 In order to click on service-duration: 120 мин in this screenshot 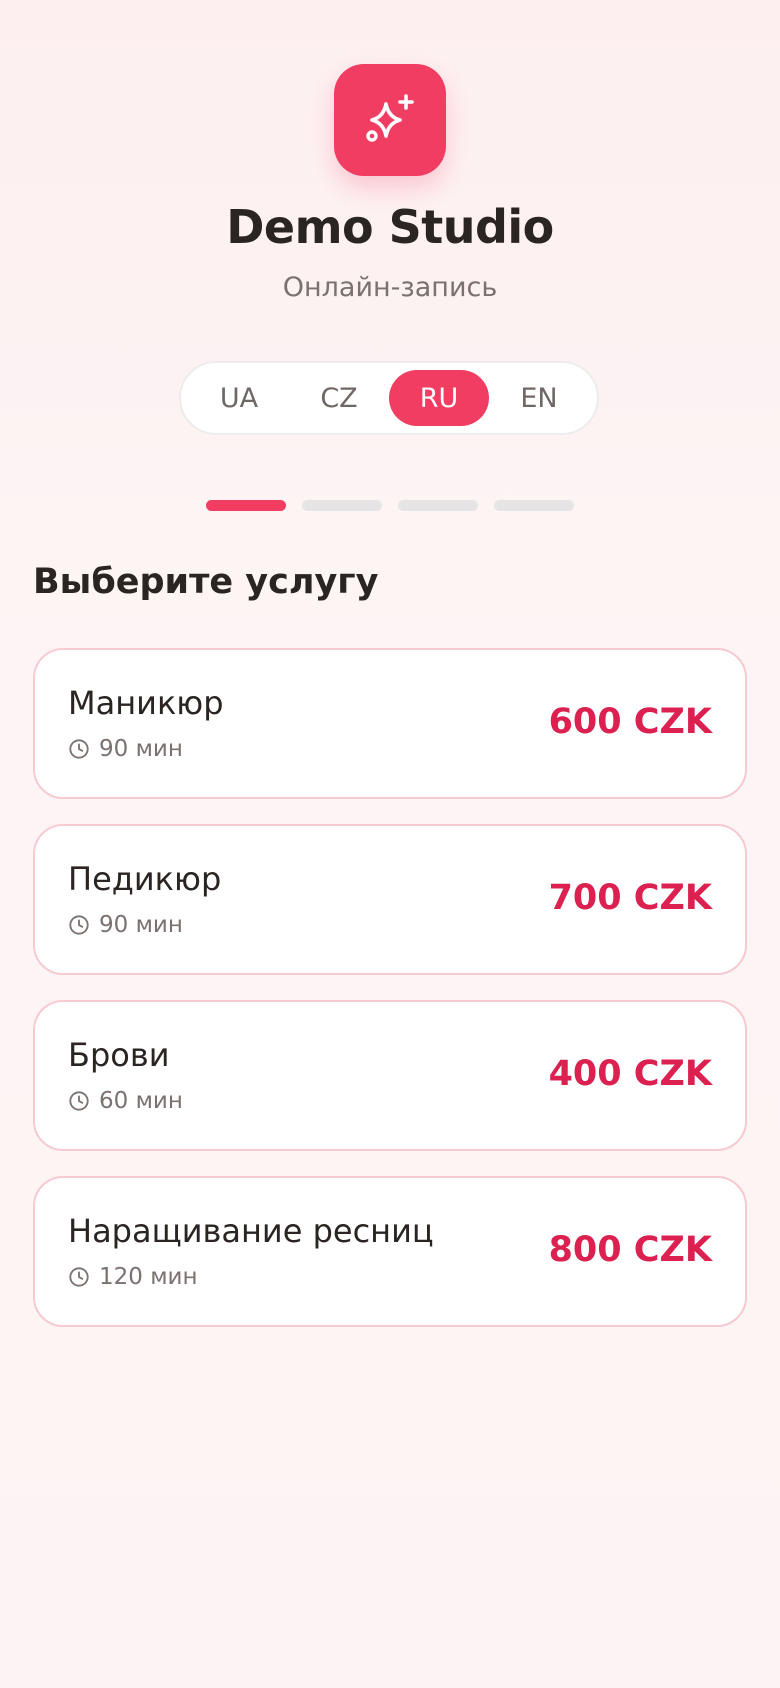, I will do `click(133, 1277)`.